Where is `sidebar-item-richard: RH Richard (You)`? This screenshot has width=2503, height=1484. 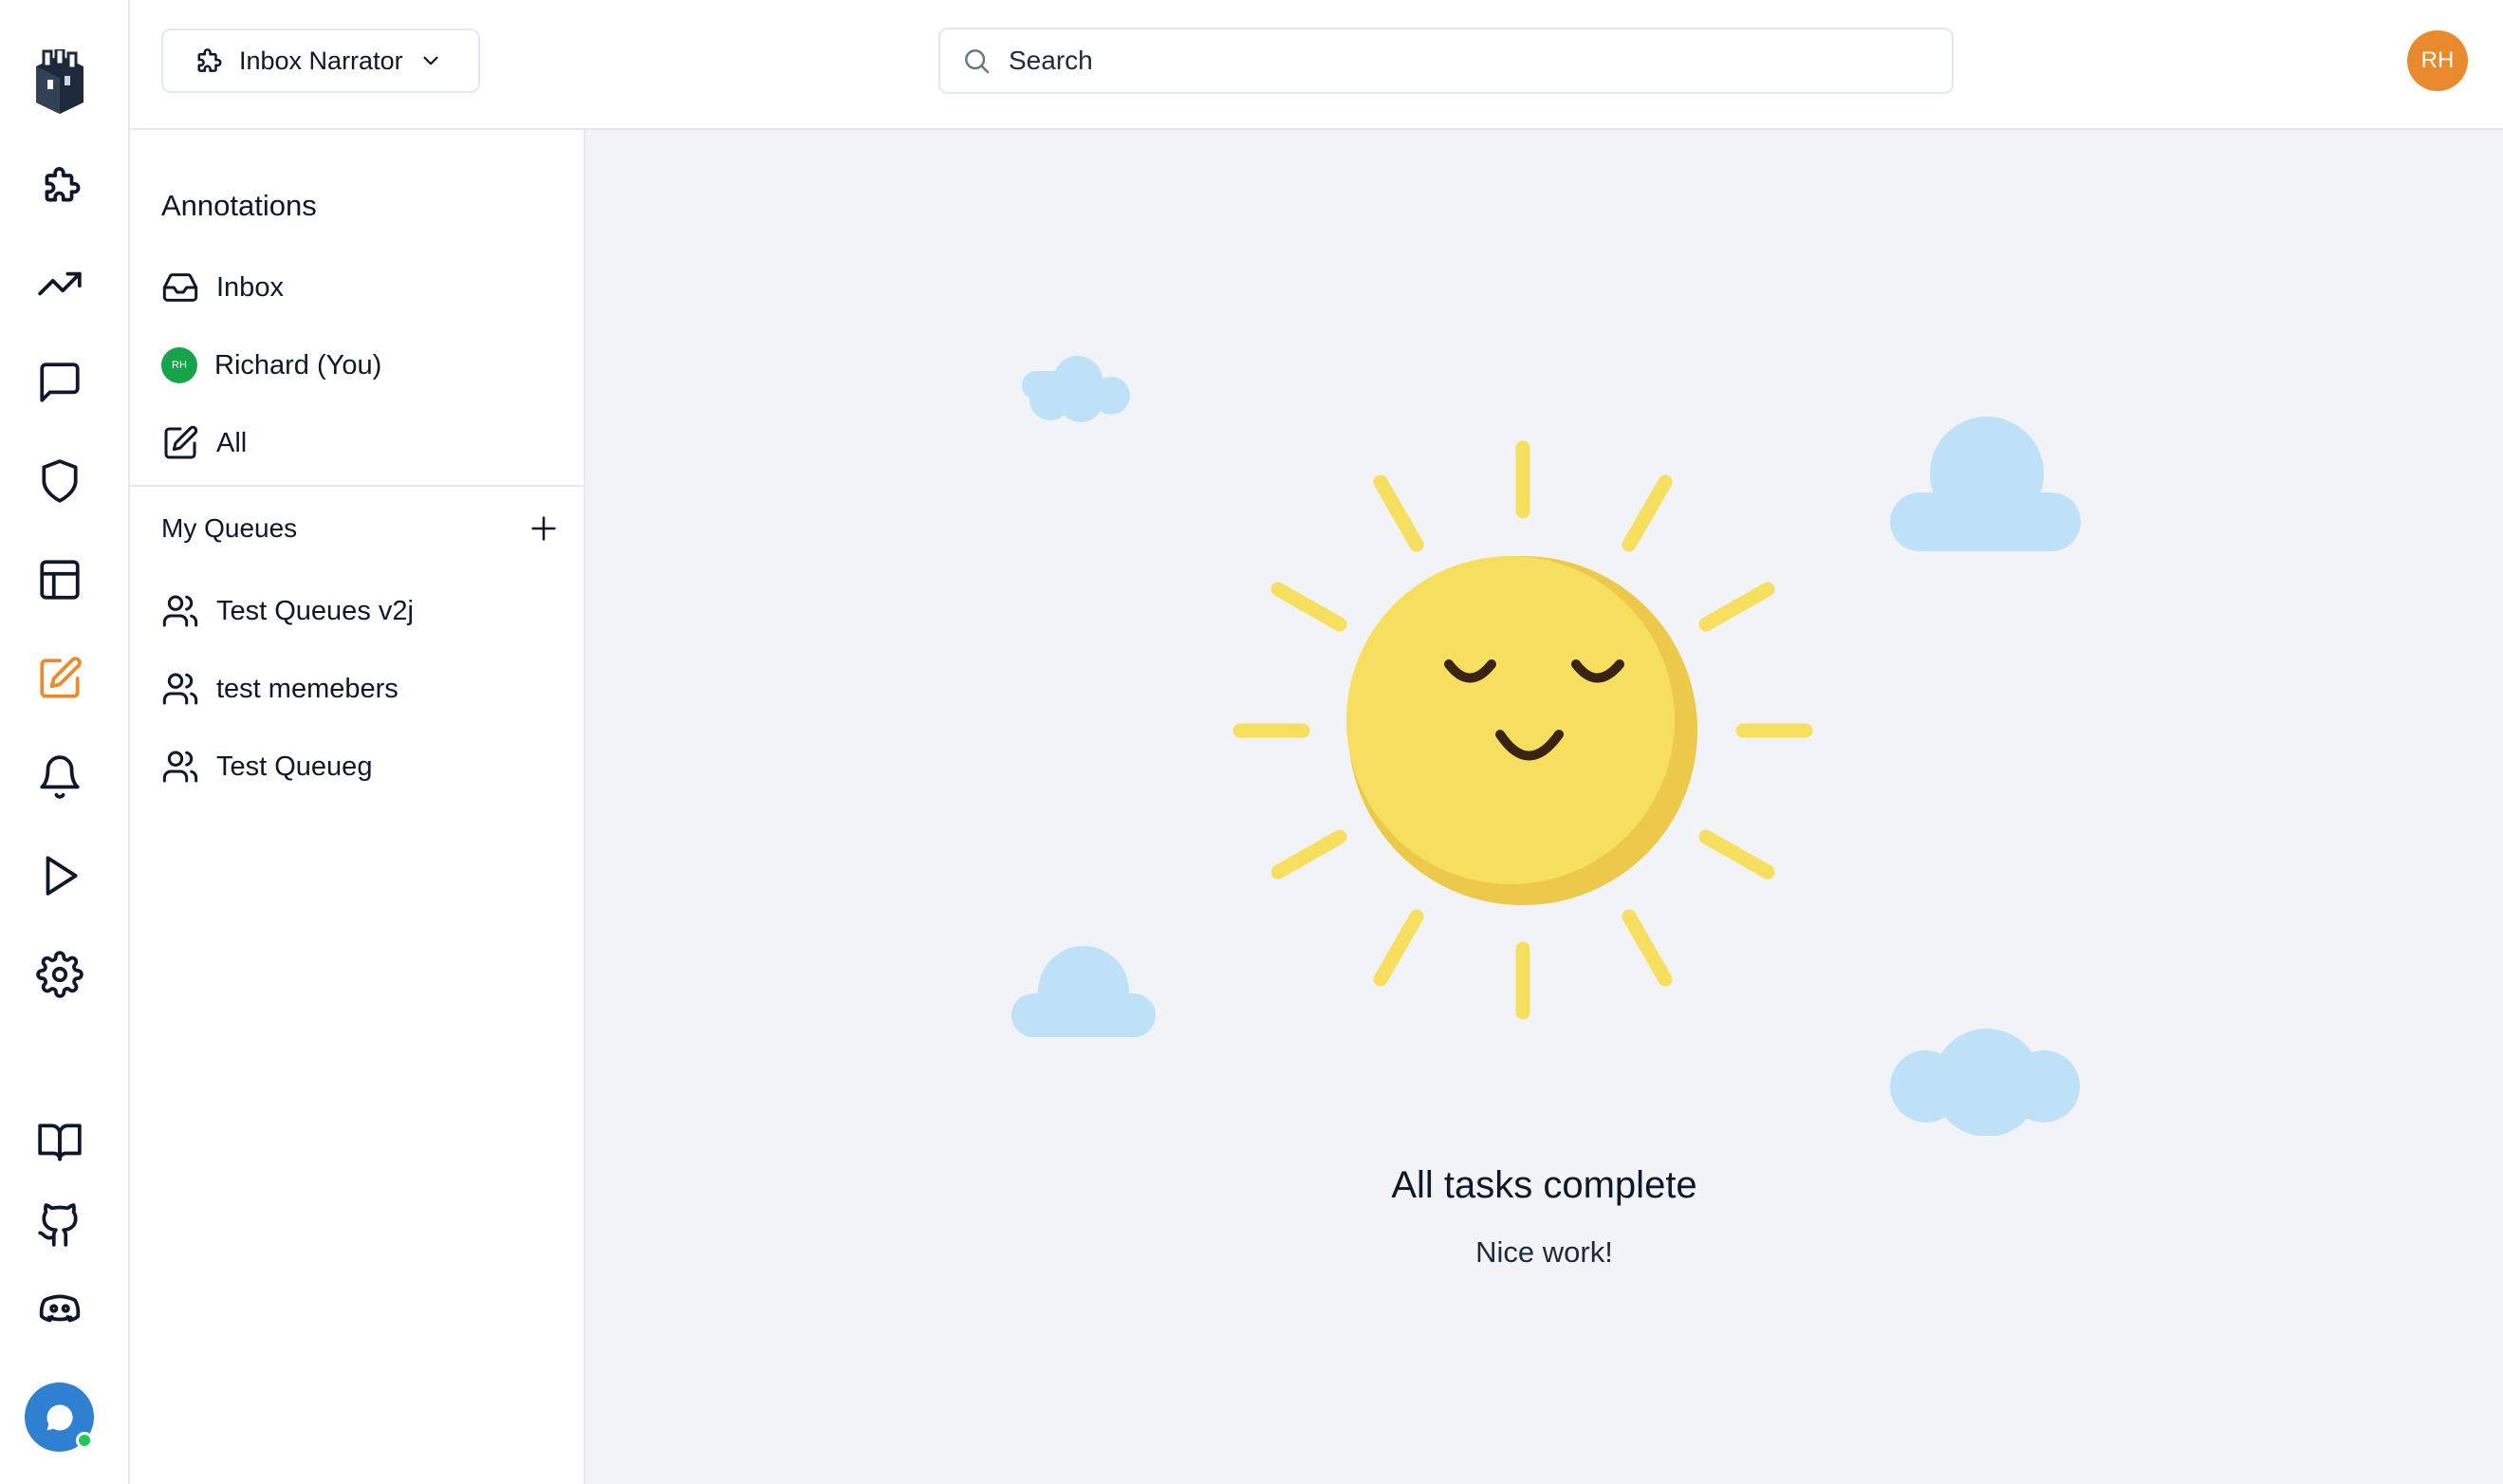 sidebar-item-richard: RH Richard (You) is located at coordinates (360, 366).